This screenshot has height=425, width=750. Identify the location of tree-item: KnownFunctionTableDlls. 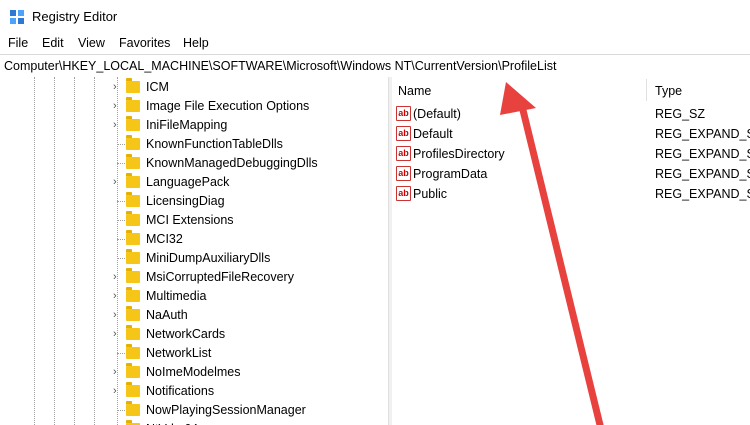
(194, 144).